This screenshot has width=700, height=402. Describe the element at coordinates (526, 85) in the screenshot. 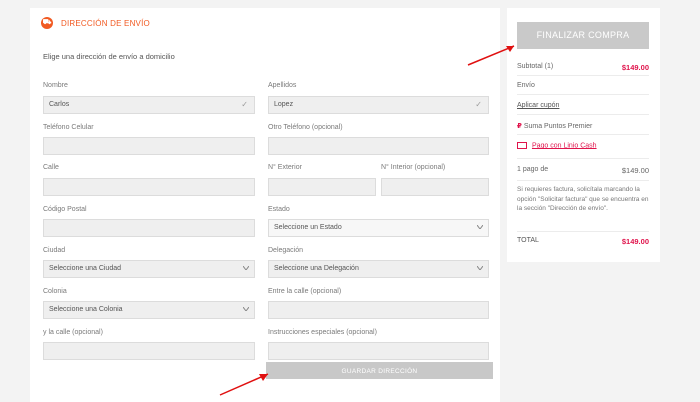

I see `envio-label: Envío` at that location.